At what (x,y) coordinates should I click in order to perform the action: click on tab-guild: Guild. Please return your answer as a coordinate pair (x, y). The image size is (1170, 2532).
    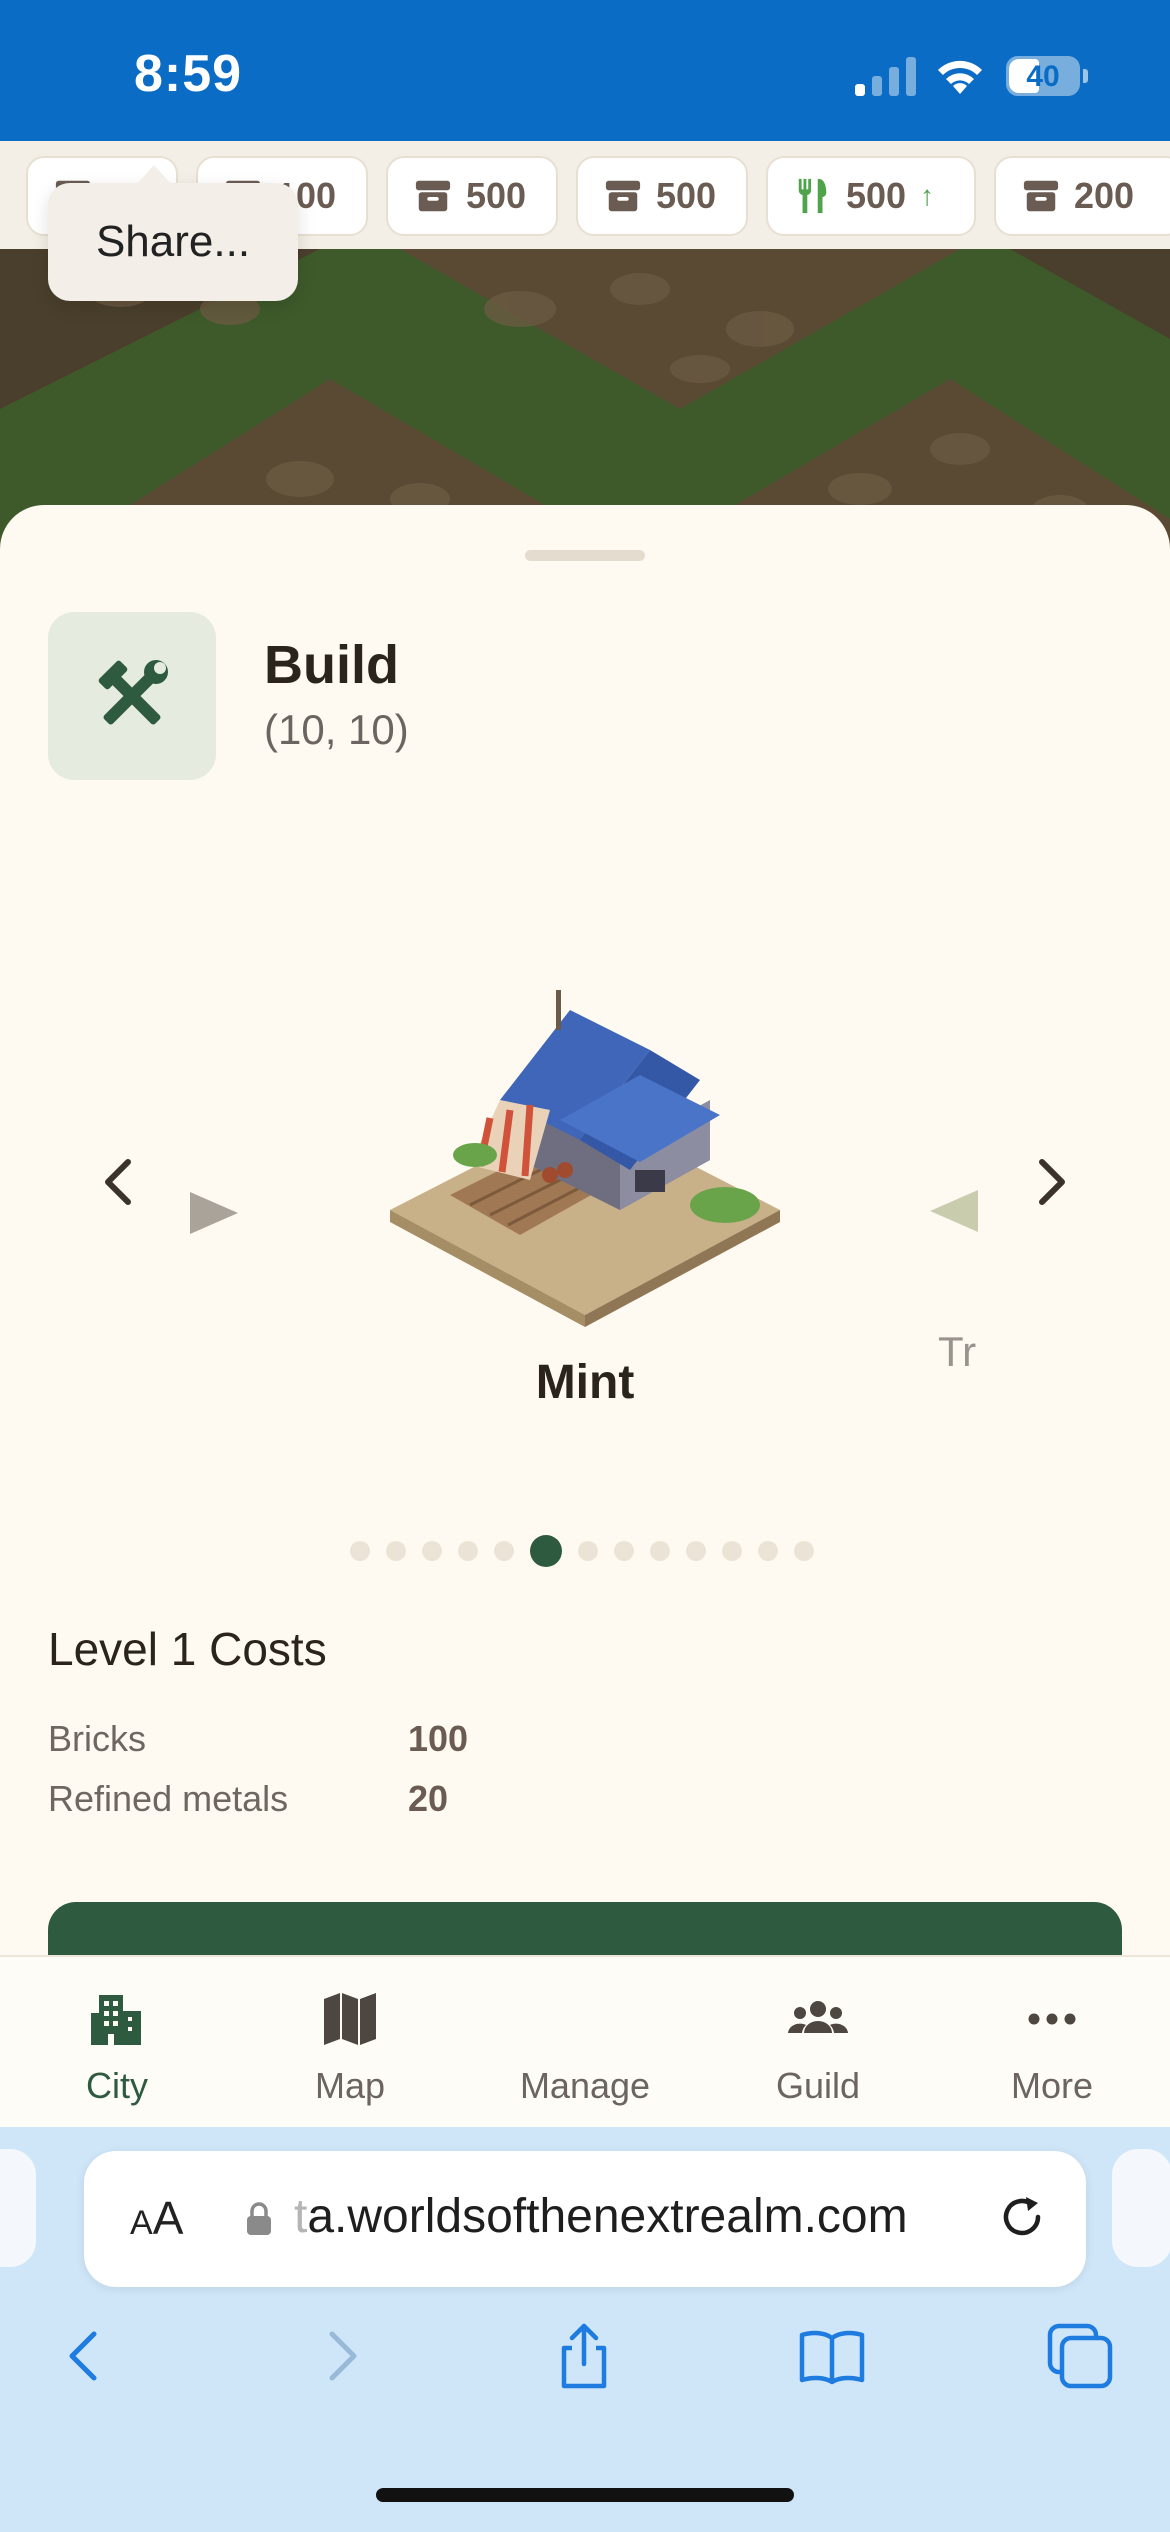
    Looking at the image, I should click on (818, 2047).